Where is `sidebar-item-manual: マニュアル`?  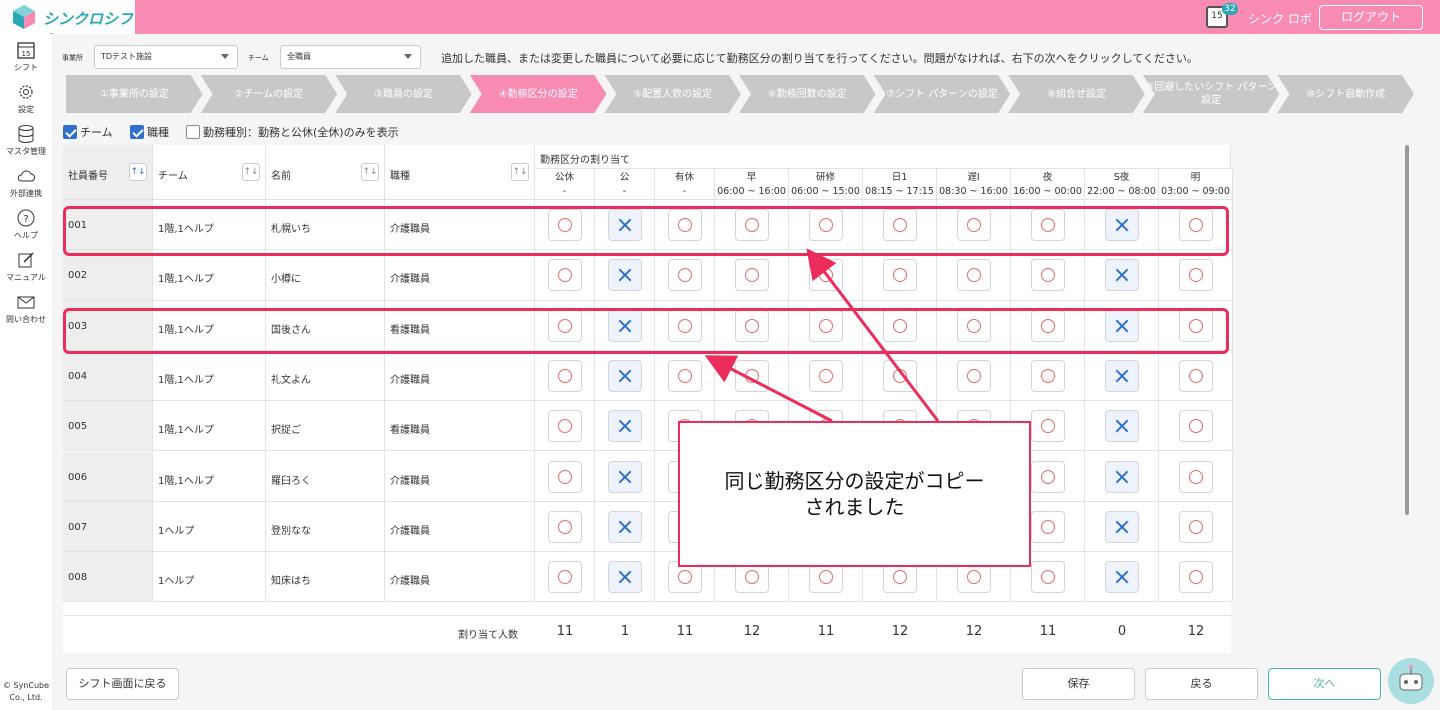
sidebar-item-manual: マニュアル is located at coordinates (26, 266).